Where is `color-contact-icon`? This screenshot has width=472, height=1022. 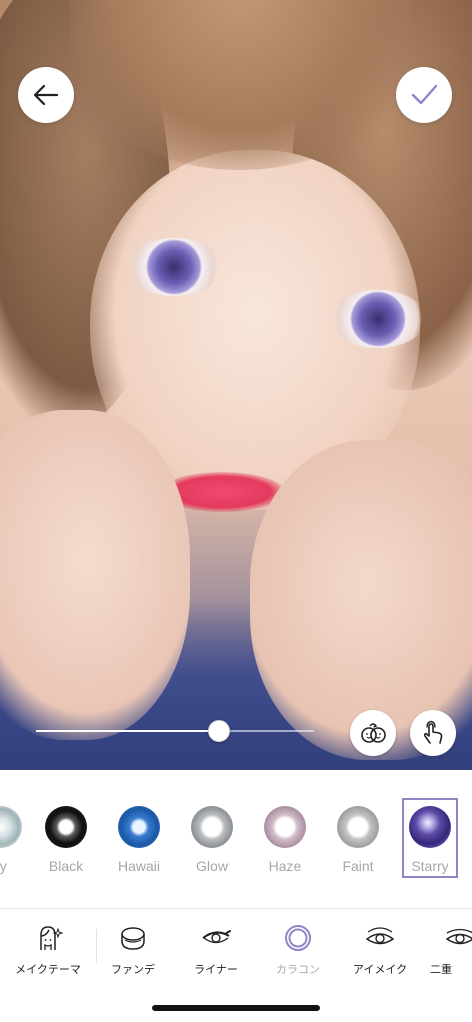
color-contact-icon is located at coordinates (298, 938).